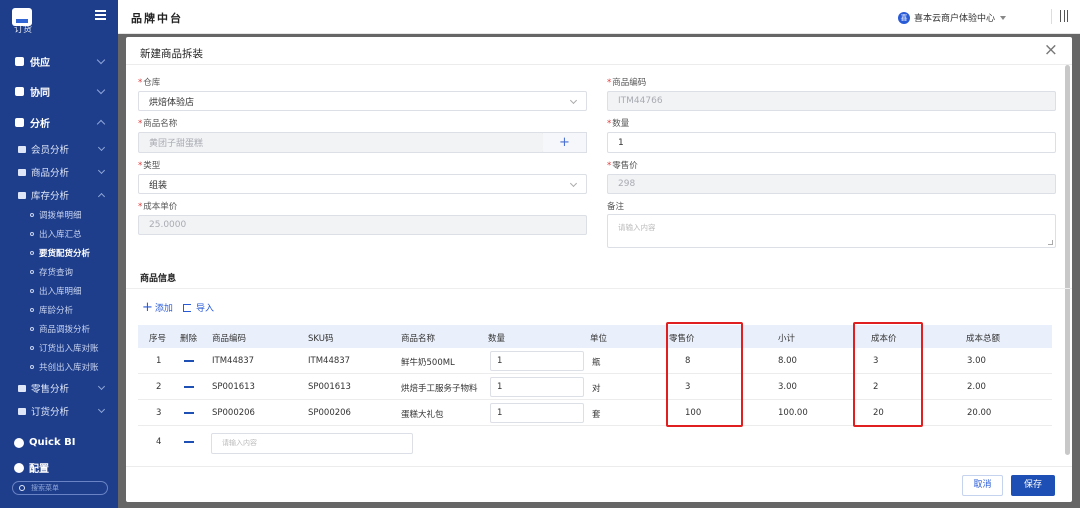  Describe the element at coordinates (831, 231) in the screenshot. I see `remark-textarea: 请输入内容` at that location.